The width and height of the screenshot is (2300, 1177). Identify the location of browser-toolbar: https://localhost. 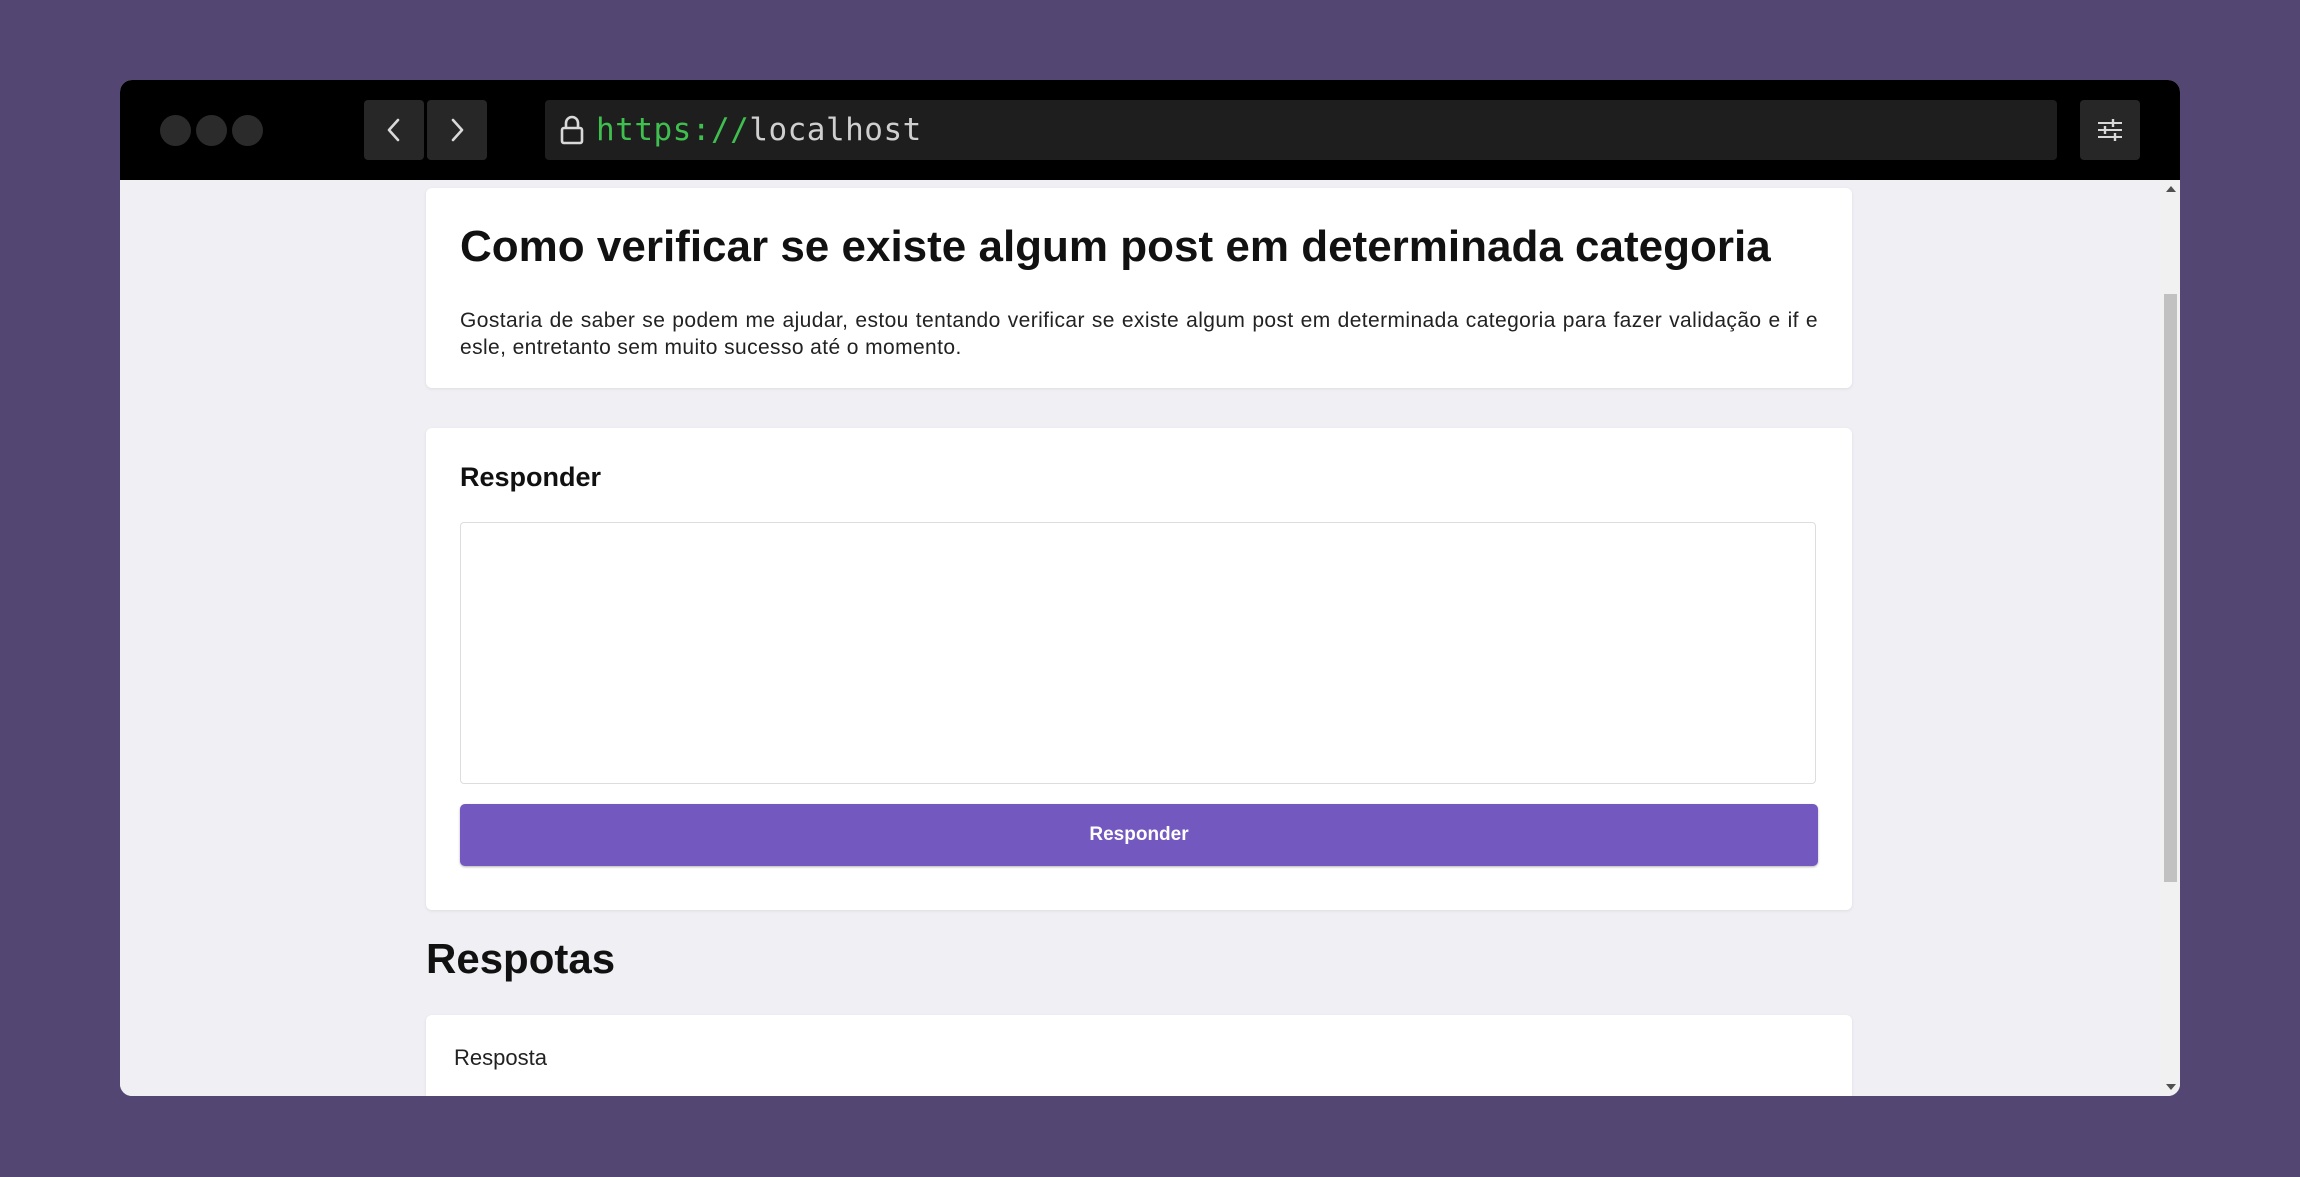
(1150, 130).